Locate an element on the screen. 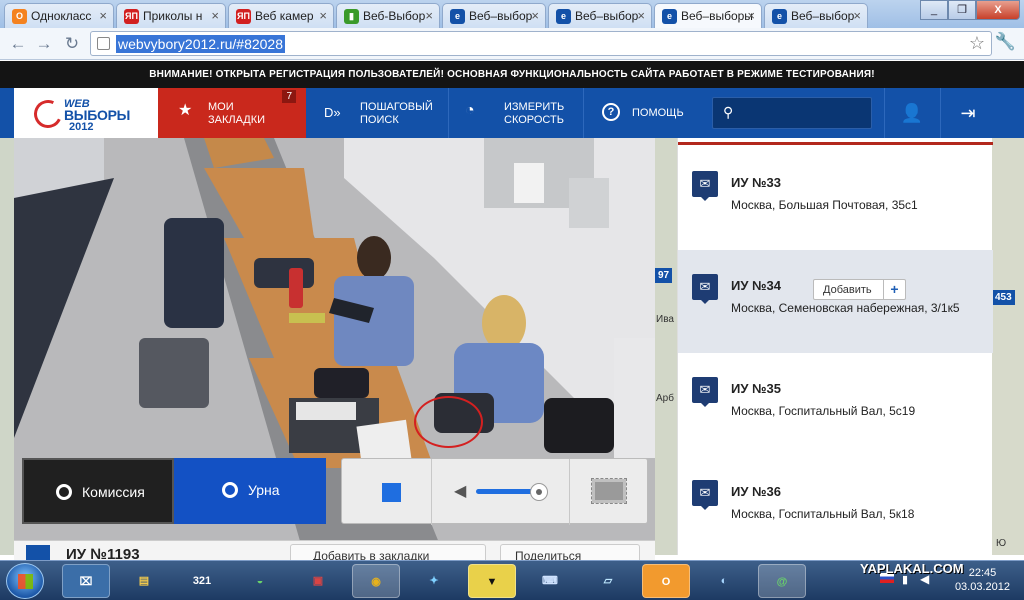 This screenshot has height=600, width=1024. volume-icon: ◀ is located at coordinates (460, 491).